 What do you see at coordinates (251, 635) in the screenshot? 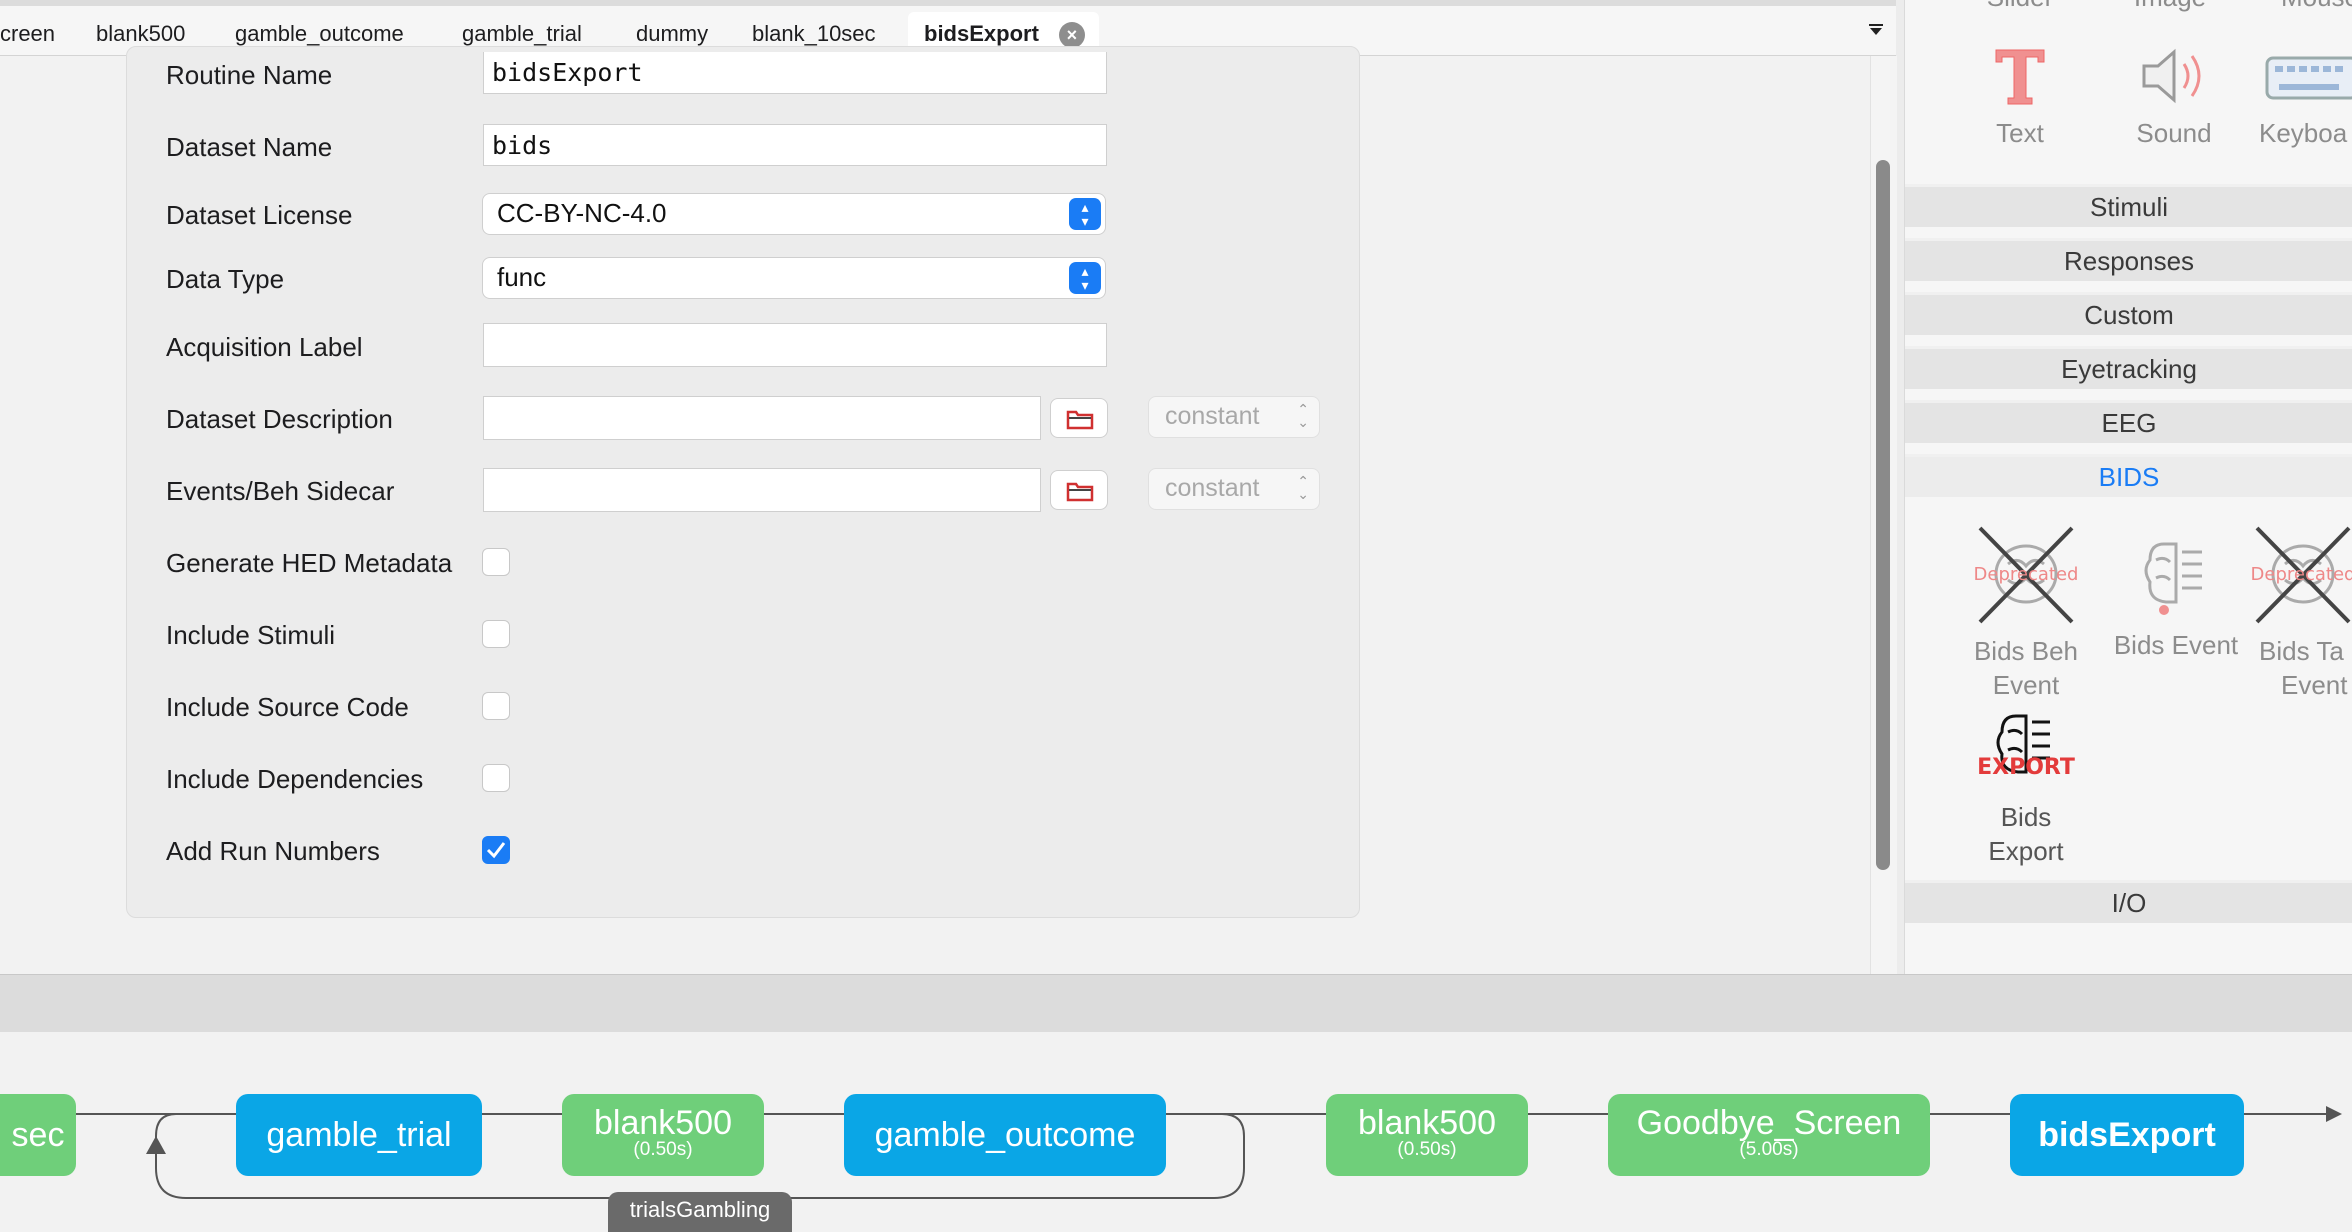
I see `include-stimuli-label: Include Stimuli` at bounding box center [251, 635].